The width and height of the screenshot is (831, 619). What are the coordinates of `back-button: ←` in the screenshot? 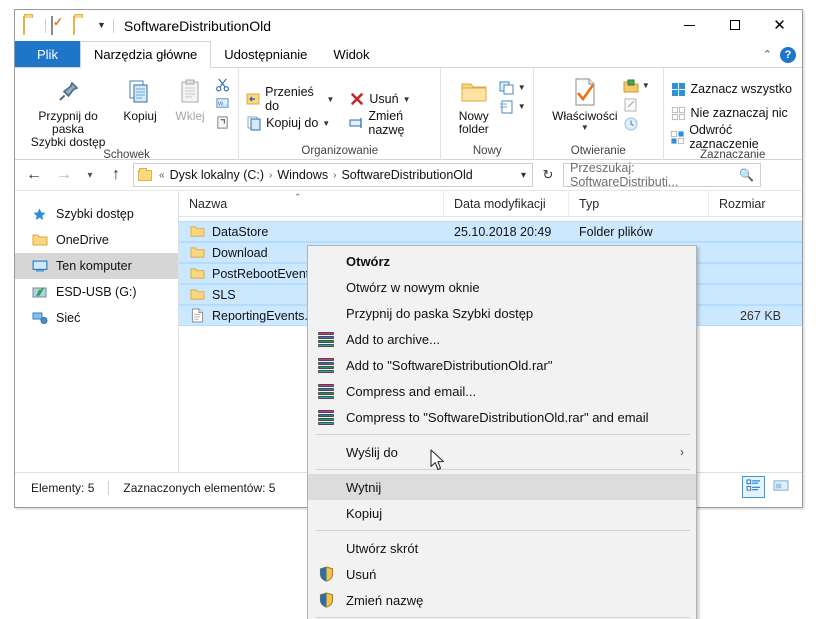 It's located at (34, 175).